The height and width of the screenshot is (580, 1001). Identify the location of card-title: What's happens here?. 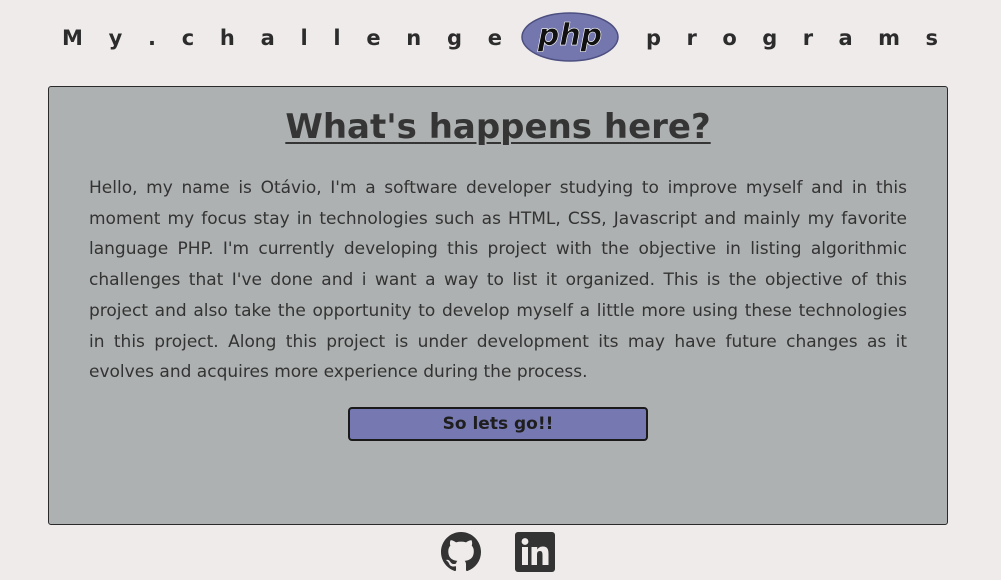
(498, 127).